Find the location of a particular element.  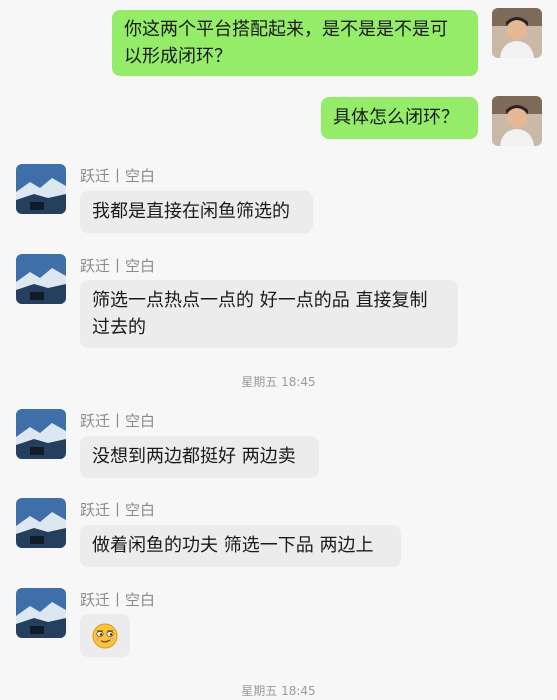

message-bubble-outgoing: 你这两个平台搭配起来，是不是是不是可 以形成闭环？ is located at coordinates (295, 43).